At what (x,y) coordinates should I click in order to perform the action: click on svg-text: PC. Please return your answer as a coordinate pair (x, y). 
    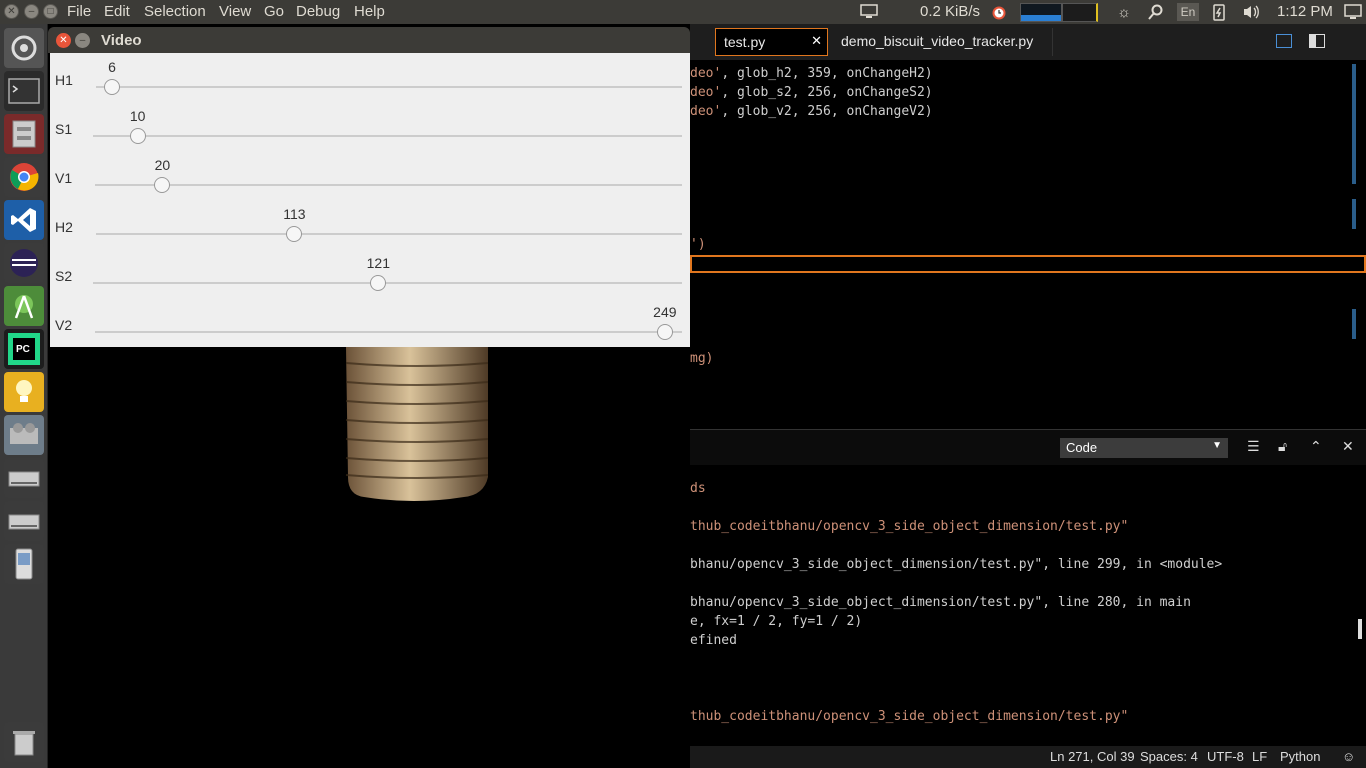
    Looking at the image, I should click on (23, 349).